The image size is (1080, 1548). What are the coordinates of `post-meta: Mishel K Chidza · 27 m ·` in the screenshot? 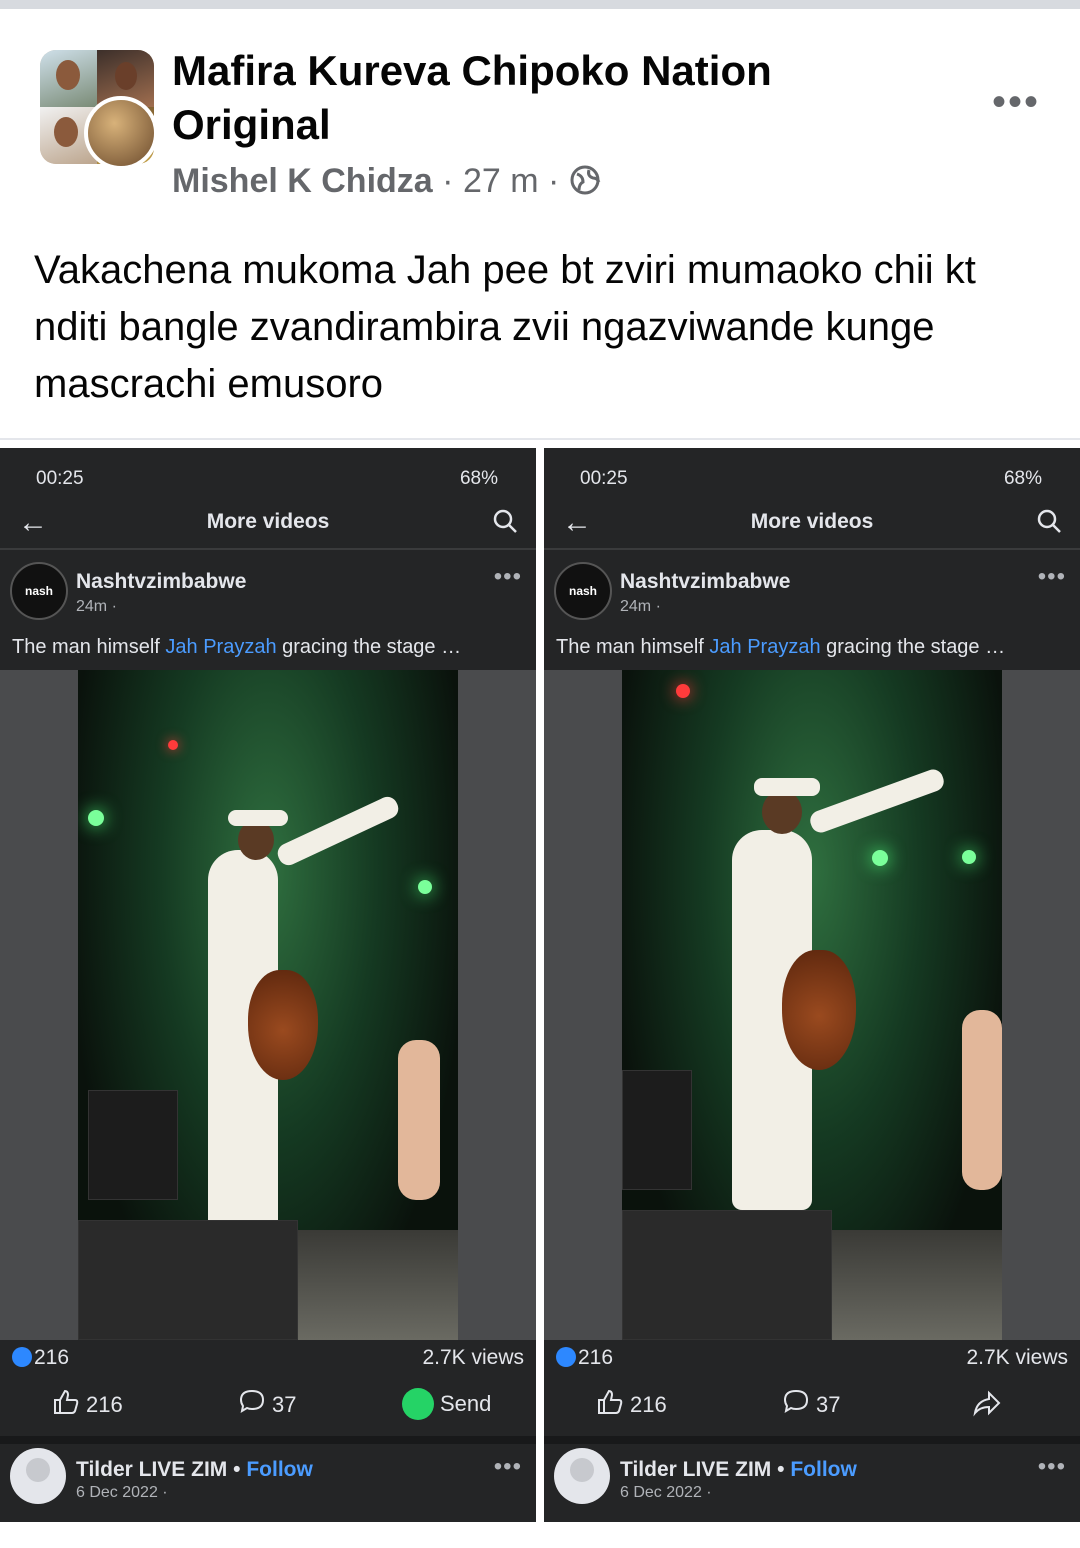 It's located at (386, 183).